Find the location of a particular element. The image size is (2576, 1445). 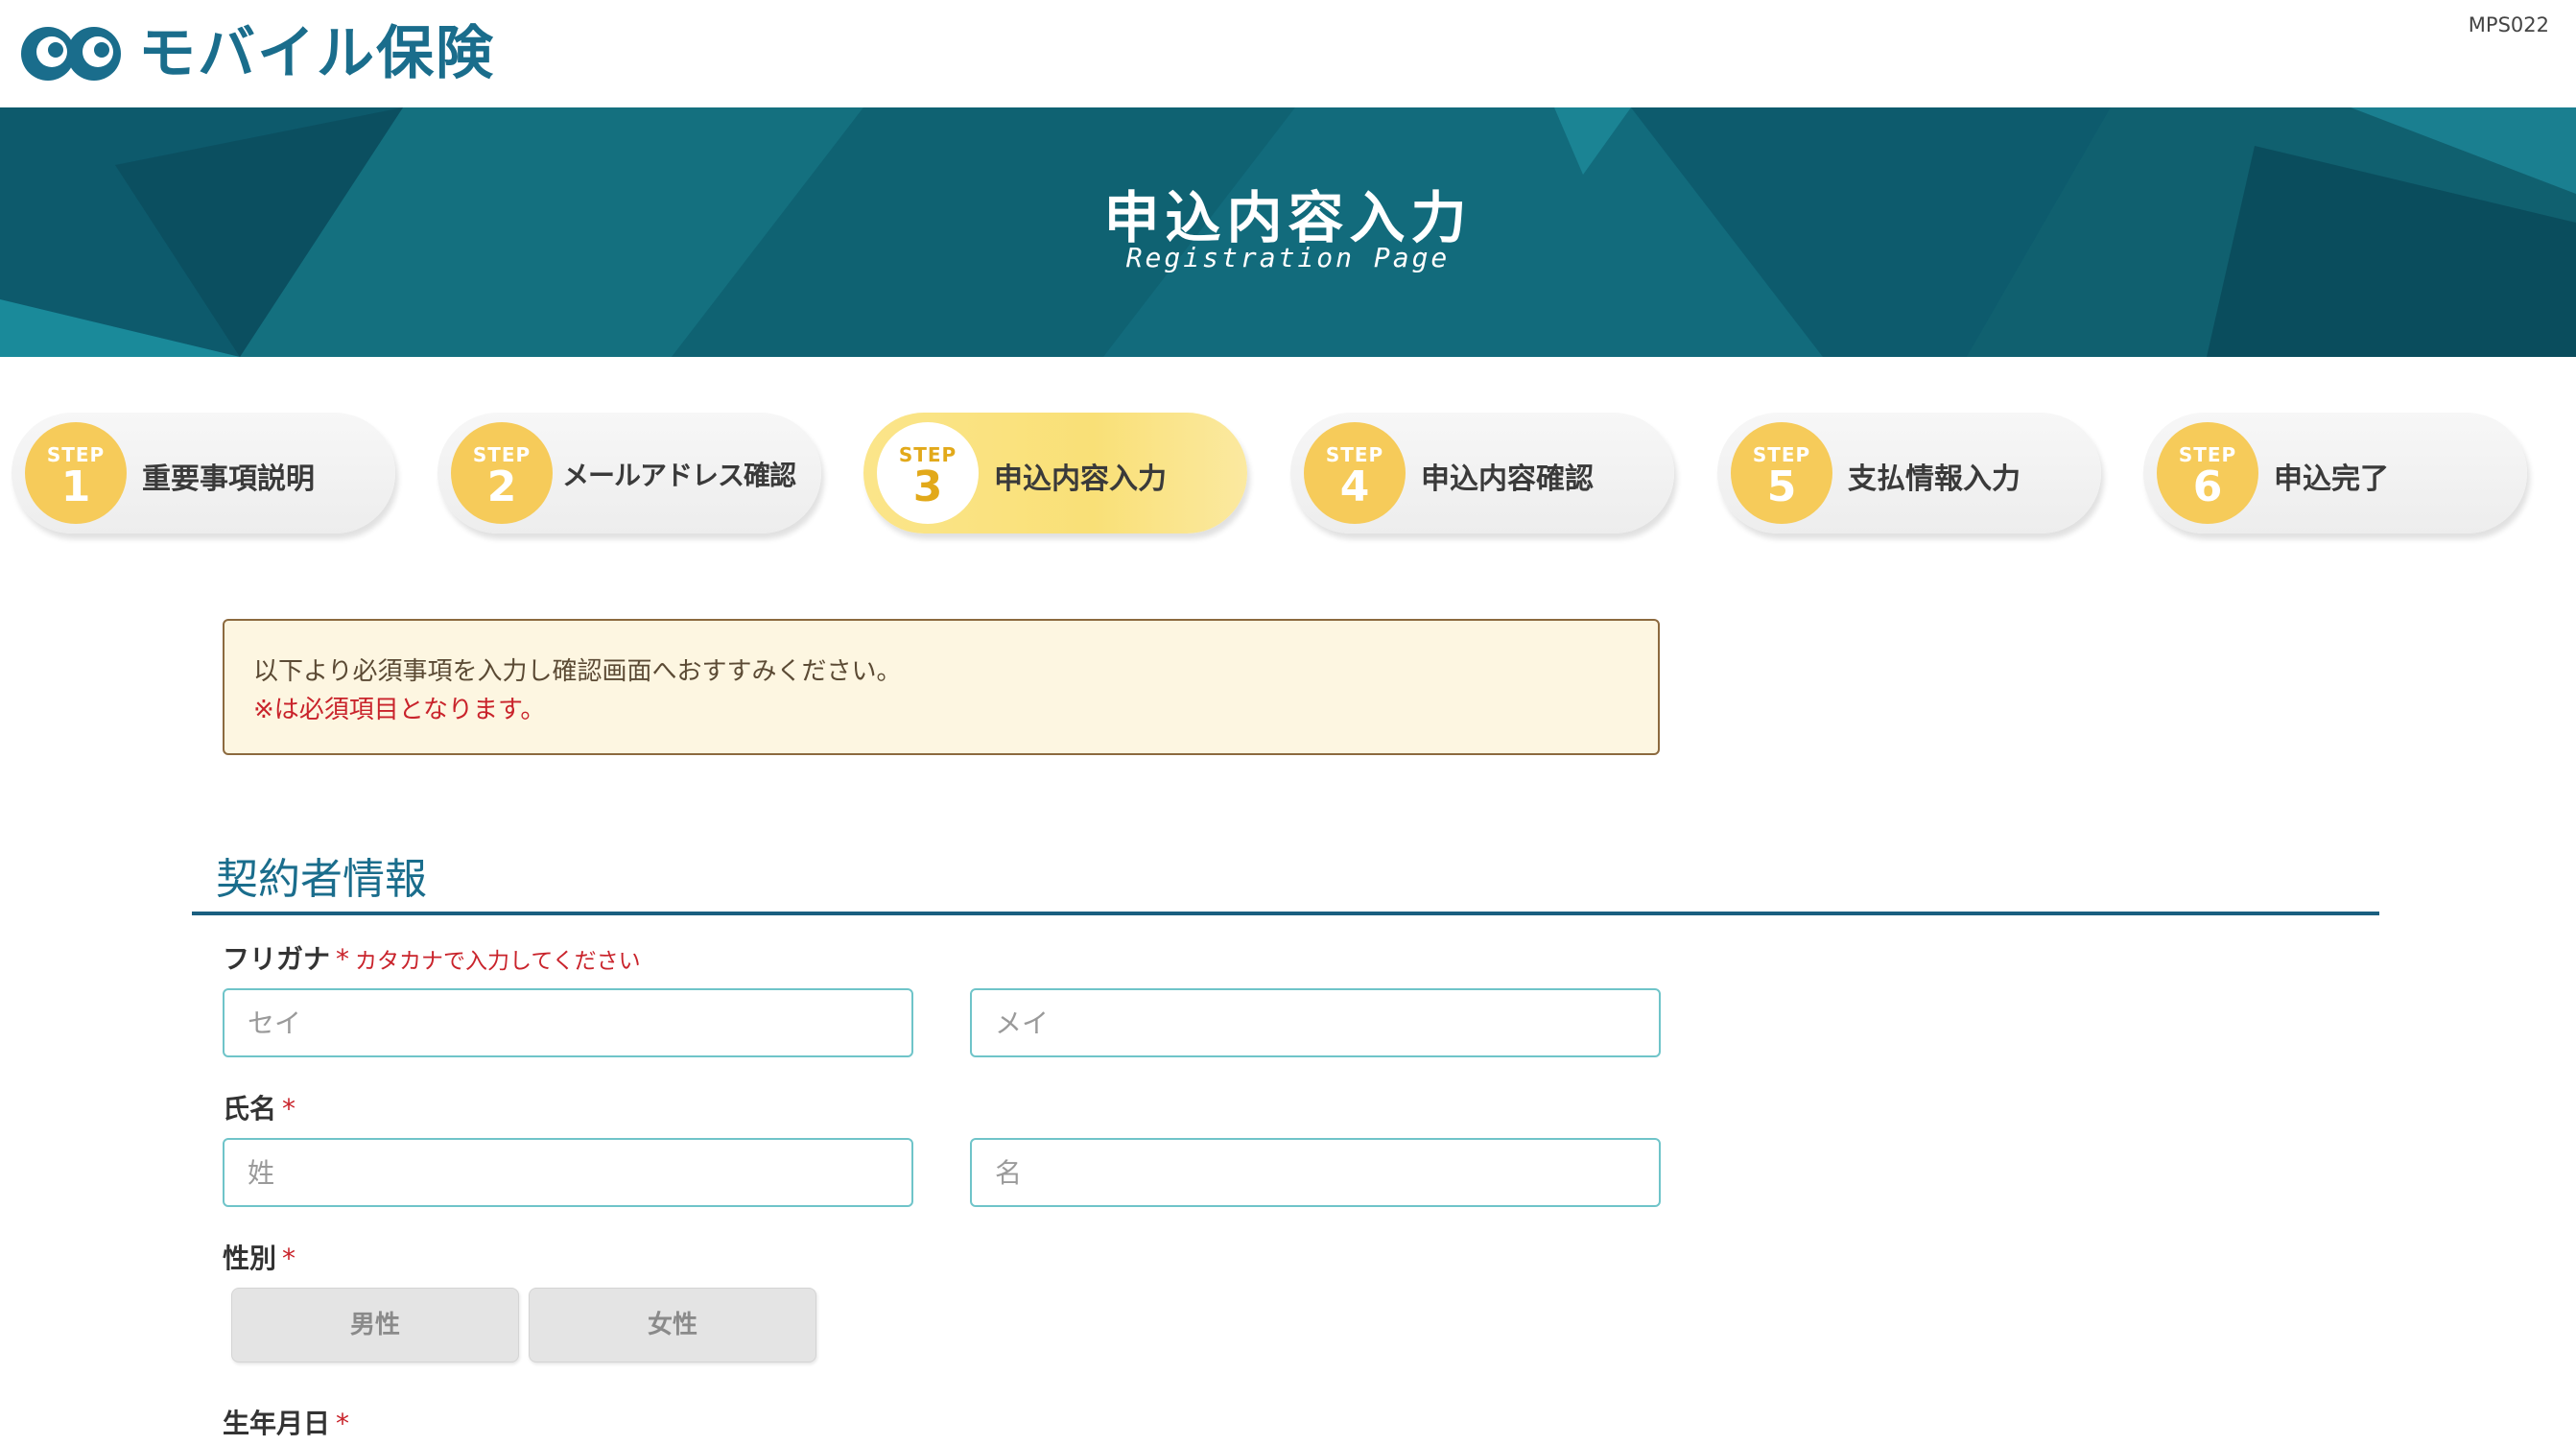

screen-id: MPS022 is located at coordinates (2508, 24).